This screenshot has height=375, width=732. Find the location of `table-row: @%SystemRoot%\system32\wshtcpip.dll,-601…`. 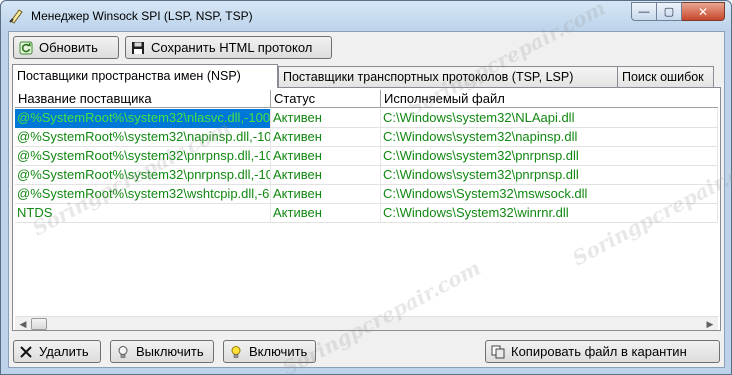

table-row: @%SystemRoot%\system32\wshtcpip.dll,-601… is located at coordinates (366, 194).